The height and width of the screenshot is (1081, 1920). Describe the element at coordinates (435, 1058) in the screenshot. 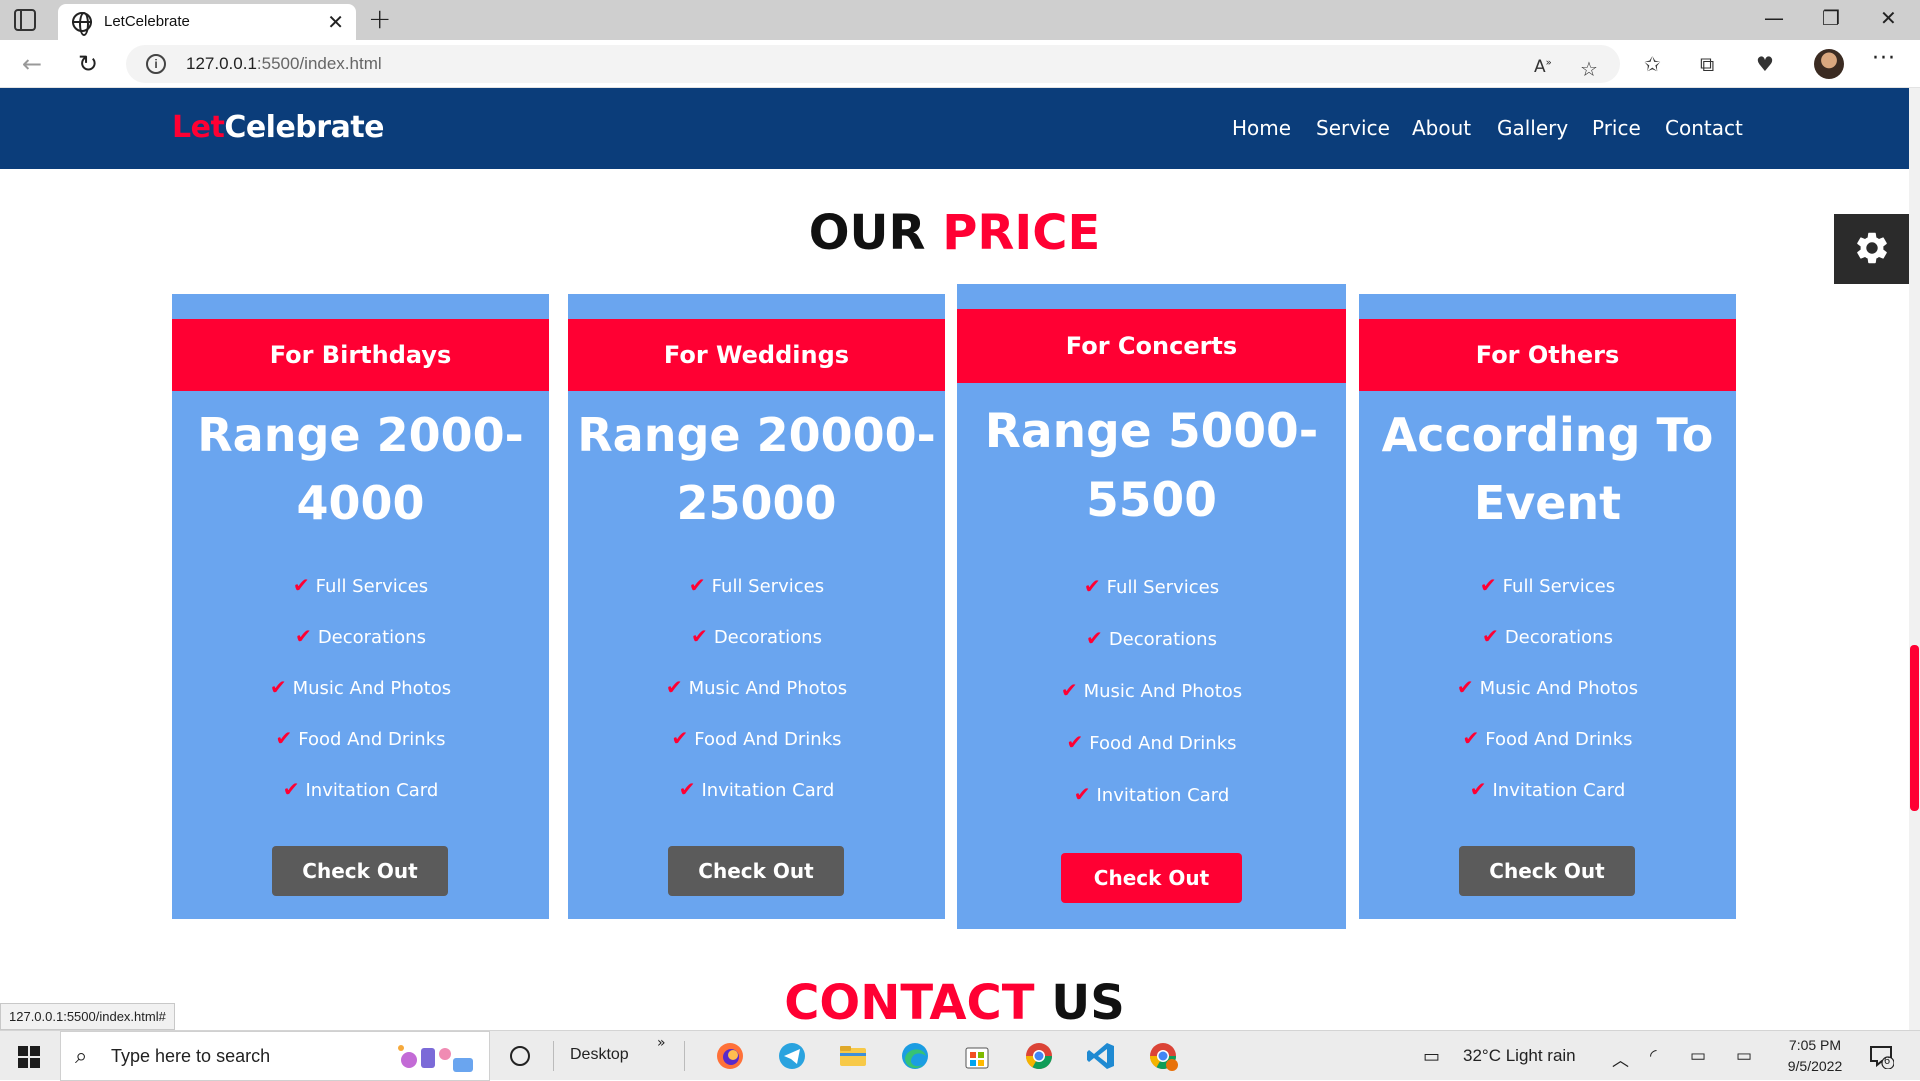

I see `search-highlight-icon` at that location.